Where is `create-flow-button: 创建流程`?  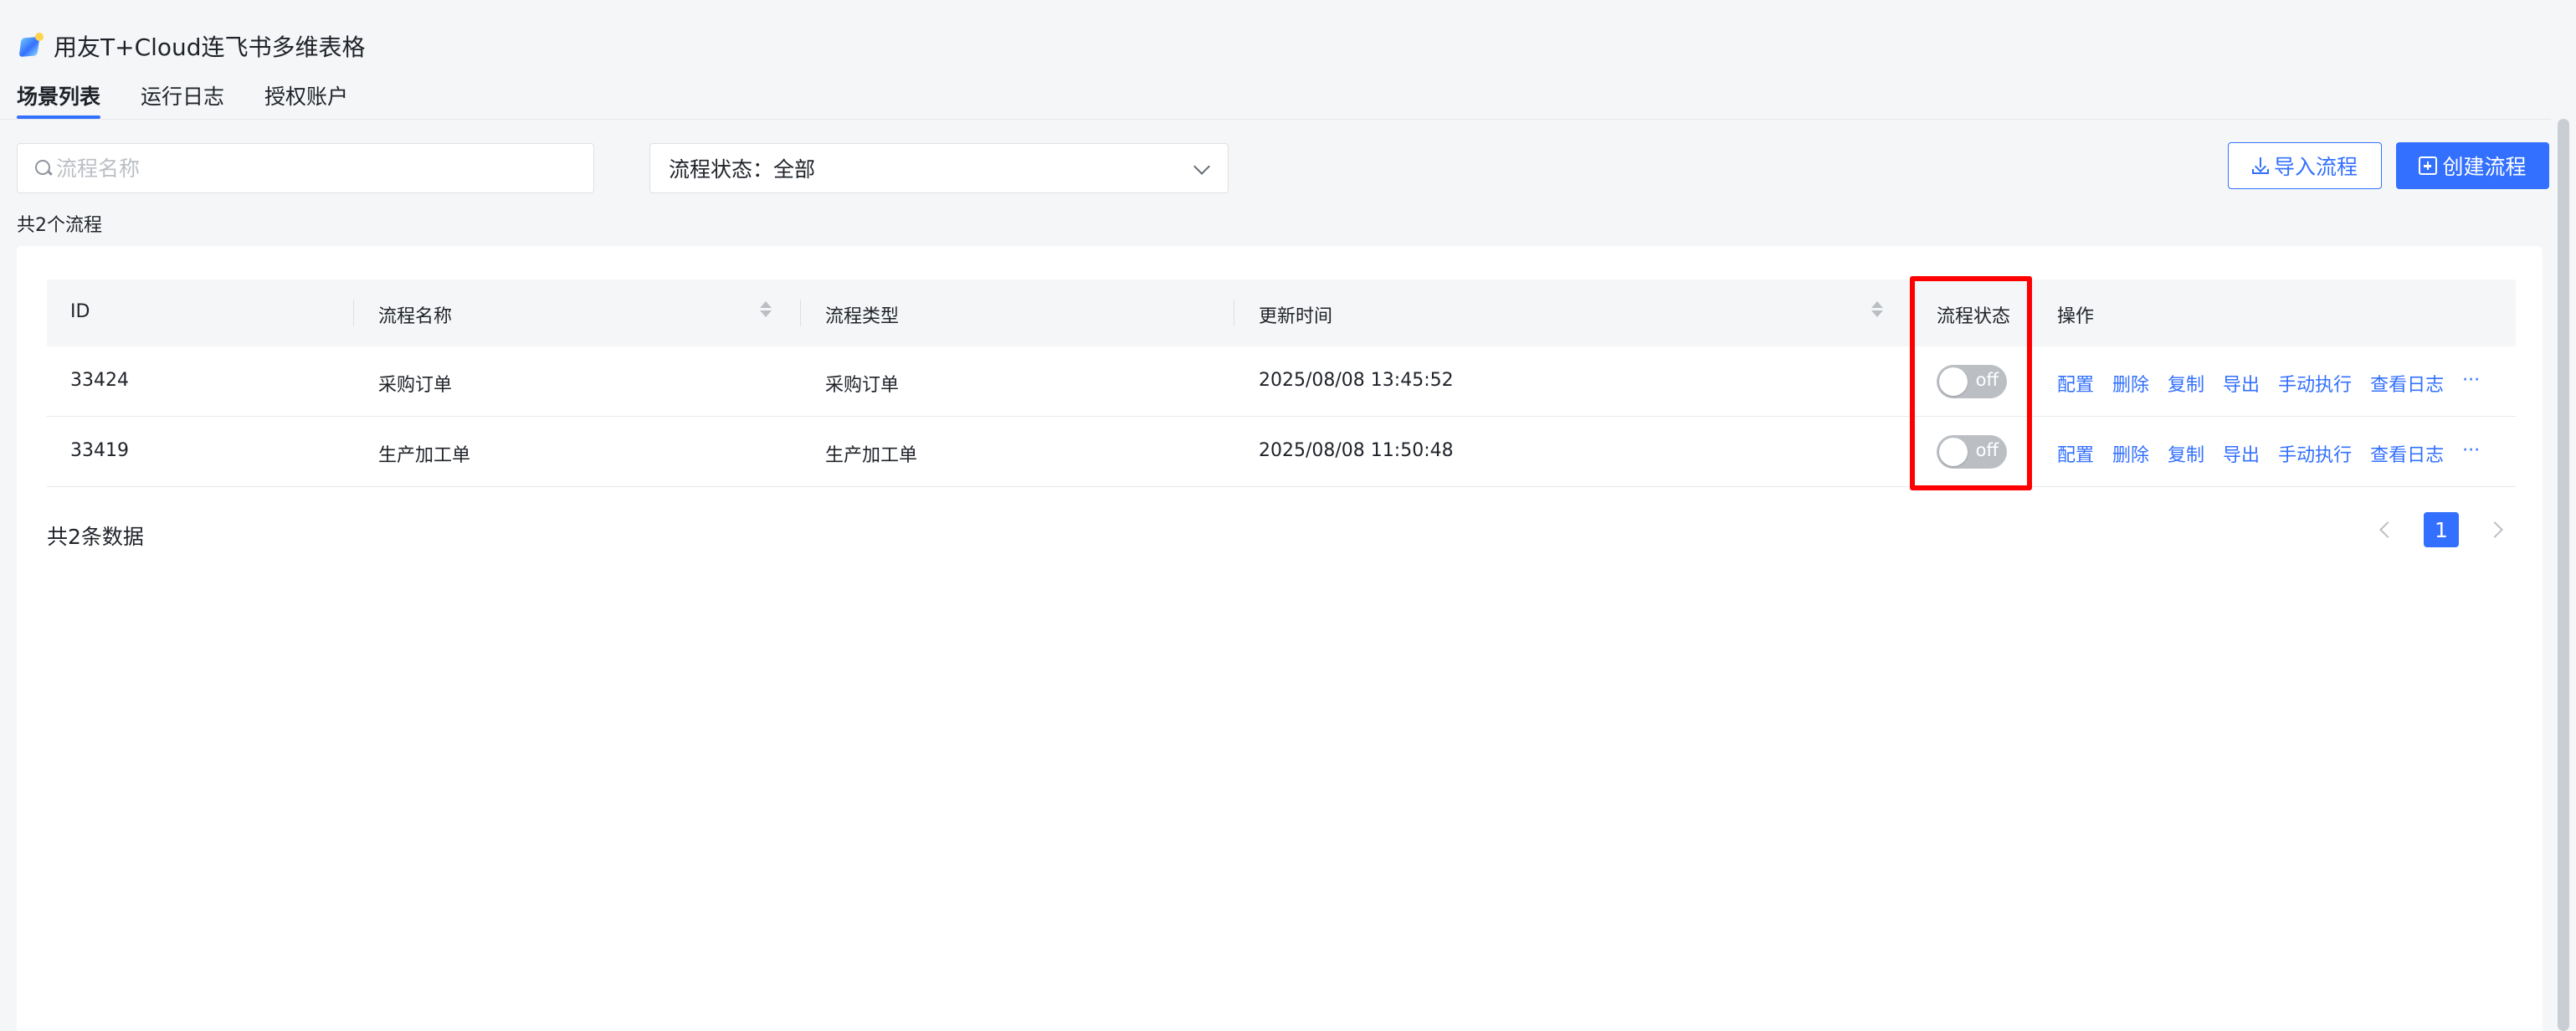 create-flow-button: 创建流程 is located at coordinates (2472, 165).